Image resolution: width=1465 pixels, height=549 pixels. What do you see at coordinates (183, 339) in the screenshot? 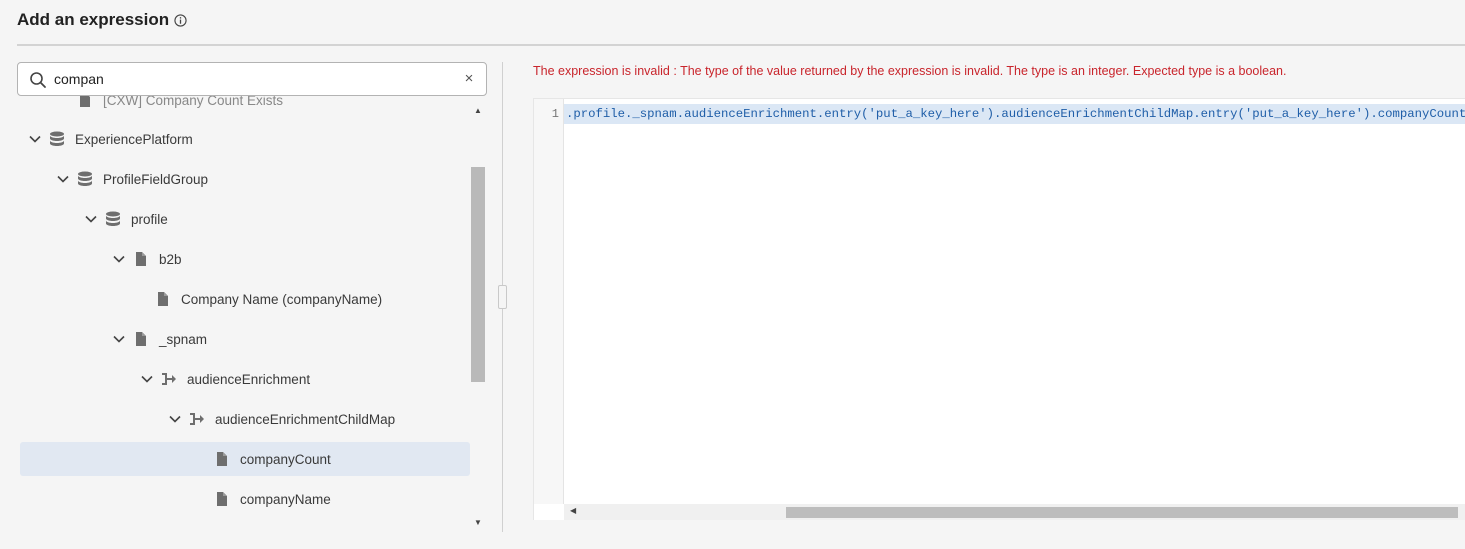
I see `tree-item-label: _spnam` at bounding box center [183, 339].